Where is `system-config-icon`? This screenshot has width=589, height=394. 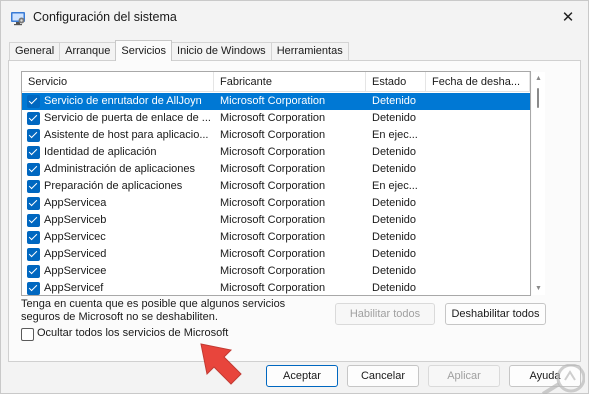 system-config-icon is located at coordinates (18, 19).